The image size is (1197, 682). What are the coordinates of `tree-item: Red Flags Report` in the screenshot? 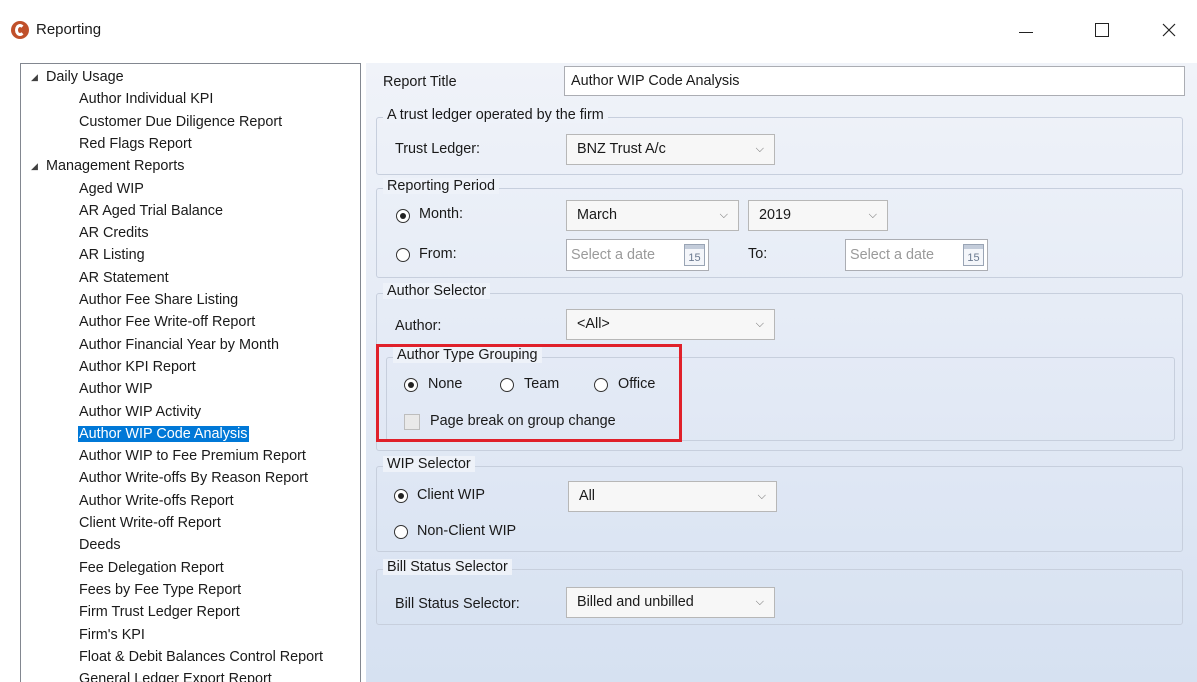 It's located at (135, 144).